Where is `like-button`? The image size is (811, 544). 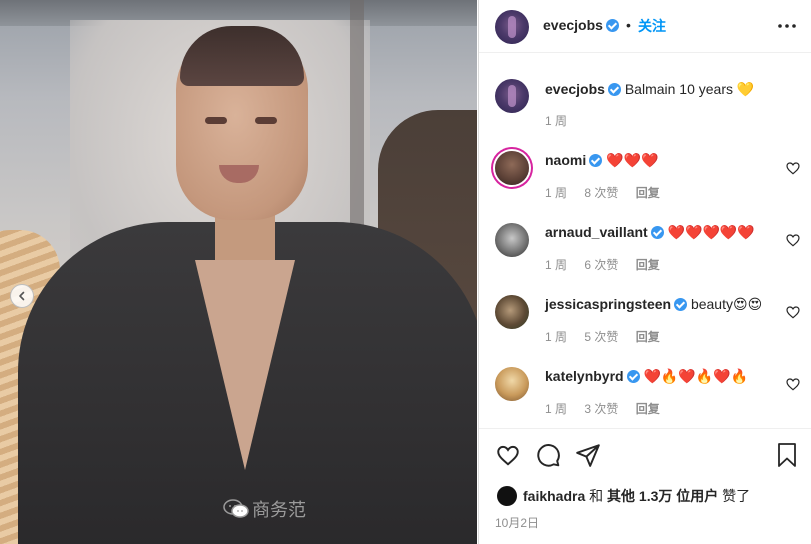 like-button is located at coordinates (508, 455).